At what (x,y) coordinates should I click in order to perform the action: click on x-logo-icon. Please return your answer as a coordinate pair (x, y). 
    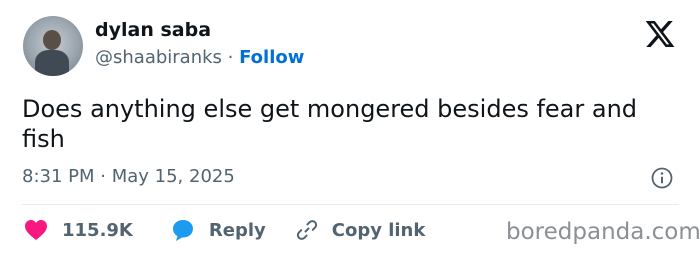
    Looking at the image, I should click on (660, 34).